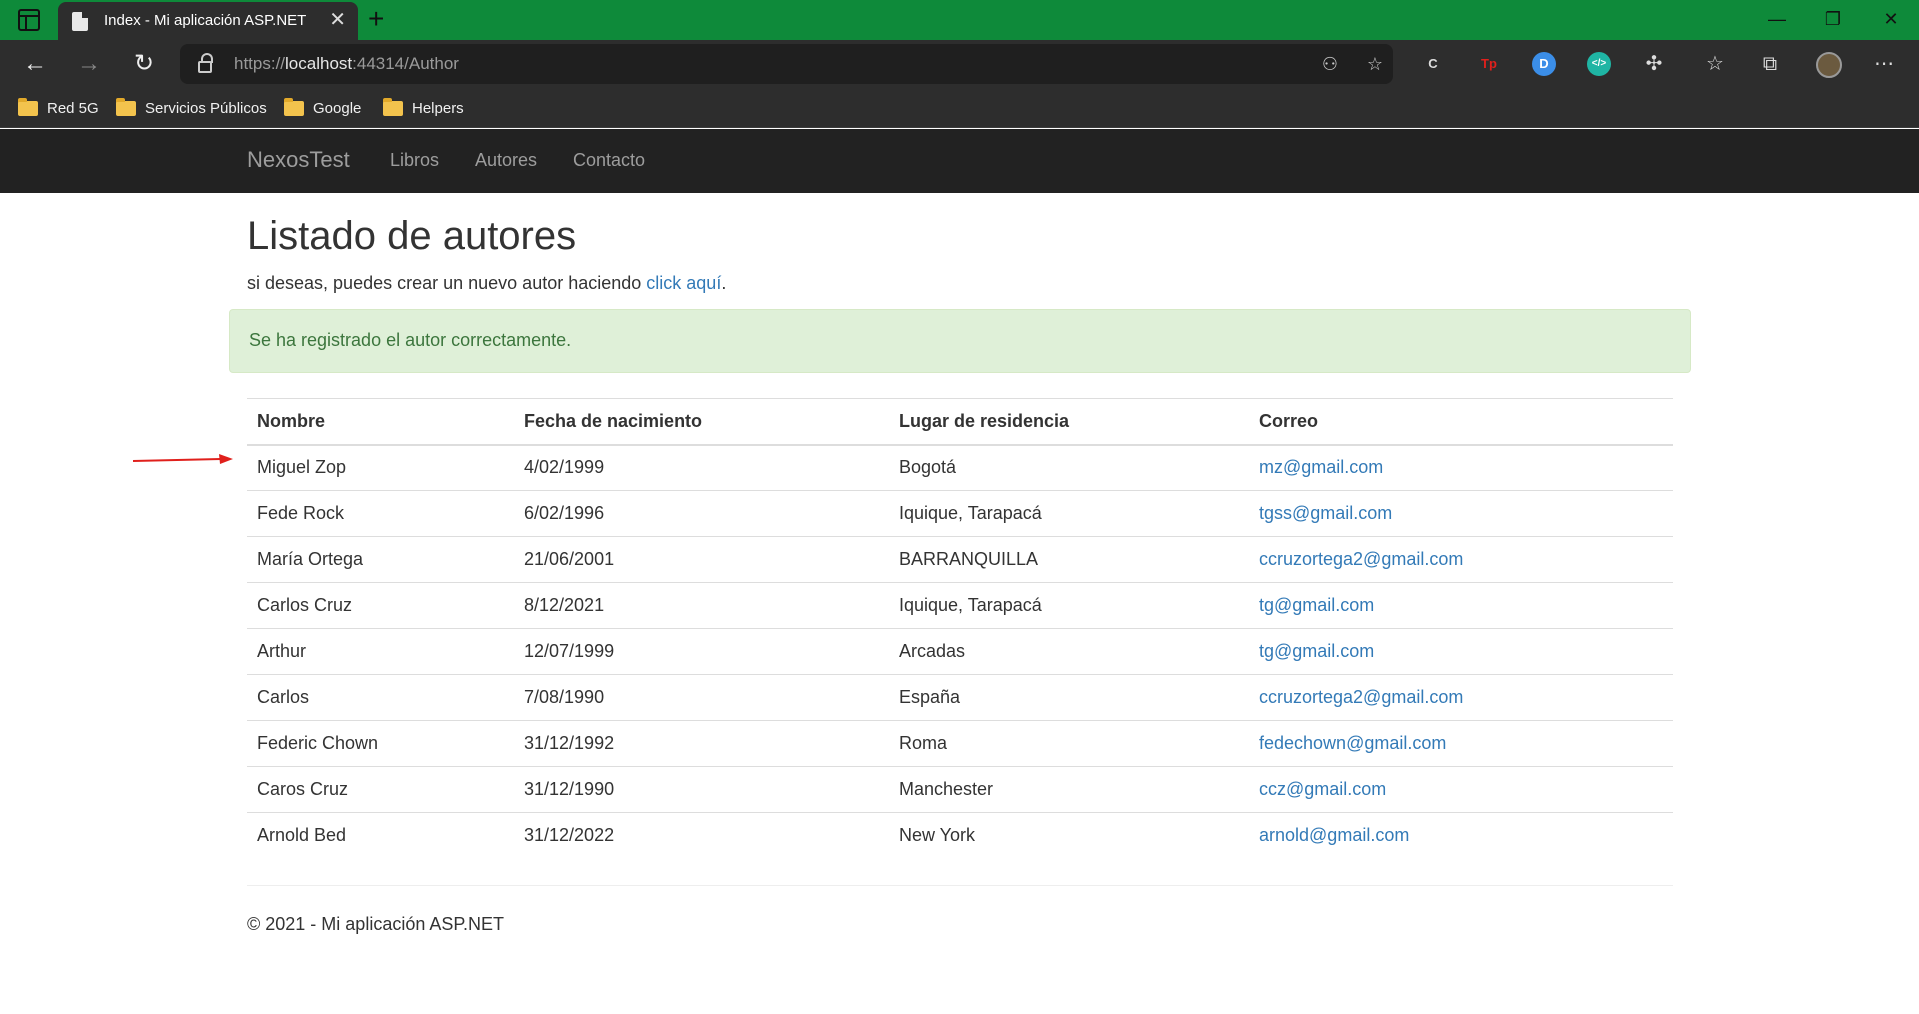 The image size is (1919, 1014). What do you see at coordinates (701, 605) in the screenshot?
I see `cell-fecha: 8/12/2021` at bounding box center [701, 605].